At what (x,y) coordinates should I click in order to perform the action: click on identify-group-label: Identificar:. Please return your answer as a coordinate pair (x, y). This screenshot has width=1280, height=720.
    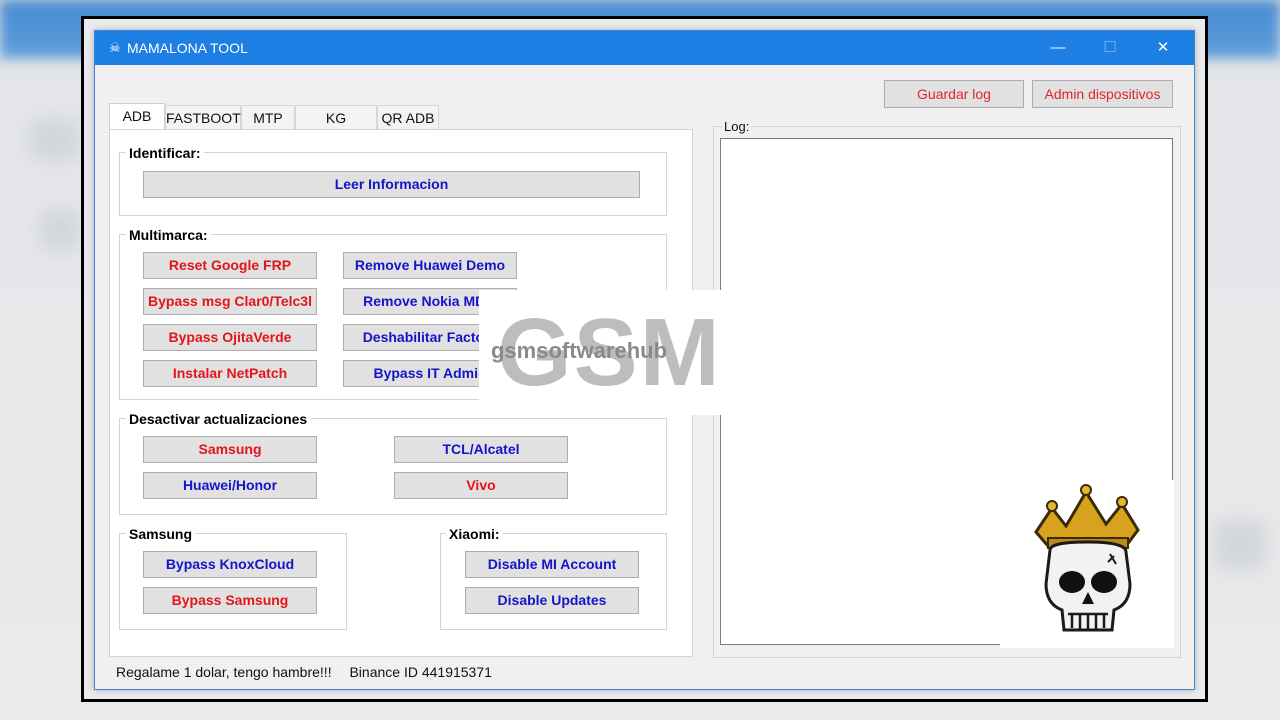
    Looking at the image, I should click on (165, 153).